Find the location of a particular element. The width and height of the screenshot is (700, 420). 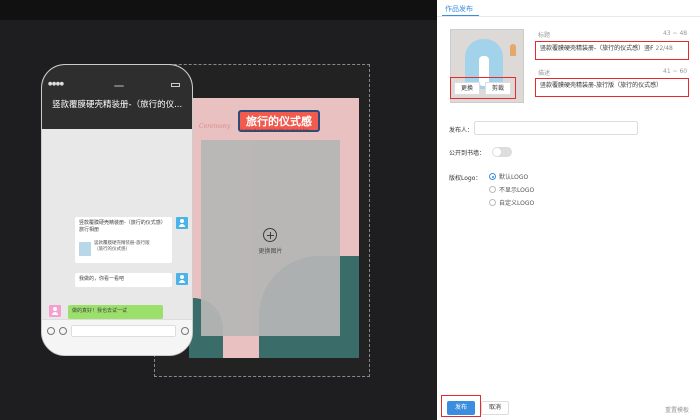

plus-icon is located at coordinates (51, 331).